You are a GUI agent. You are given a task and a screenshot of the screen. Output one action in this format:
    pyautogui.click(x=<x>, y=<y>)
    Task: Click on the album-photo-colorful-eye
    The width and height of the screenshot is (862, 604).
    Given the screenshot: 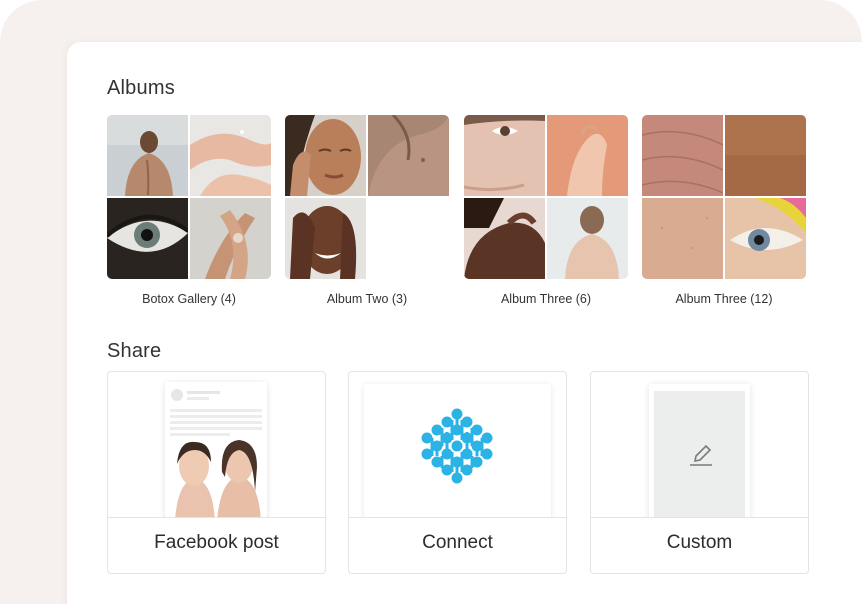 What is the action you would take?
    pyautogui.click(x=765, y=238)
    